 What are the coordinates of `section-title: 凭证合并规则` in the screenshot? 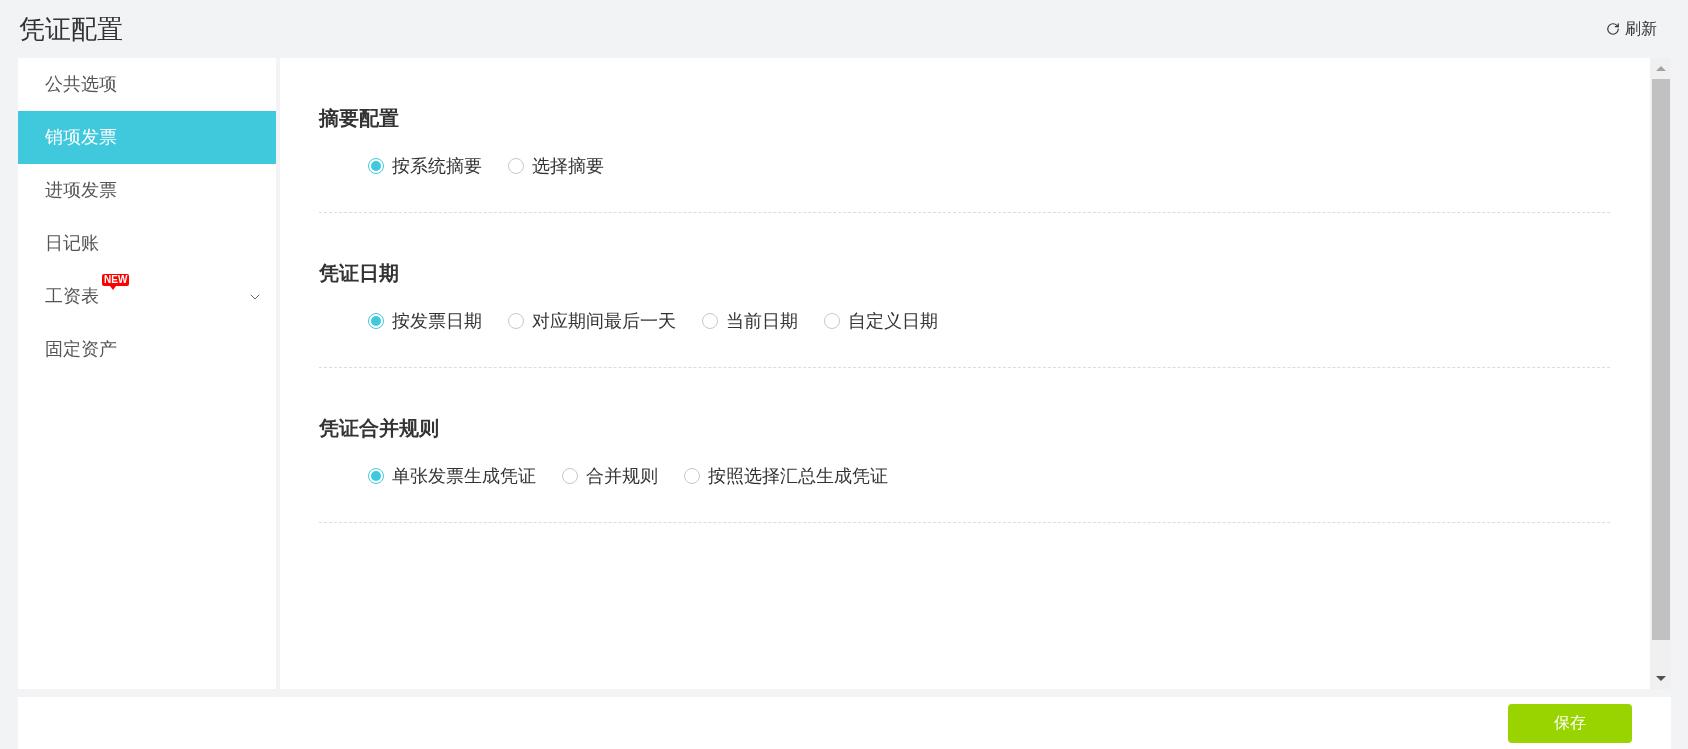 It's located at (379, 428).